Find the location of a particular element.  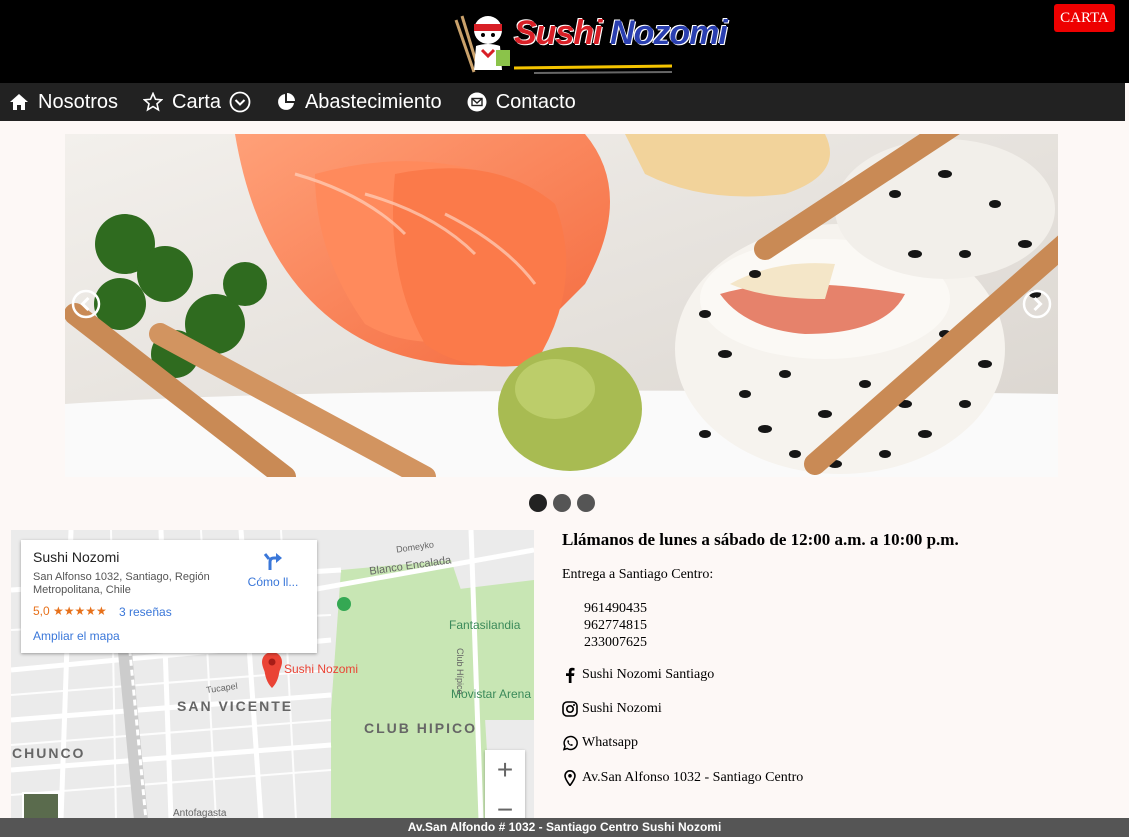

map-zoom-control: + − is located at coordinates (505, 785).